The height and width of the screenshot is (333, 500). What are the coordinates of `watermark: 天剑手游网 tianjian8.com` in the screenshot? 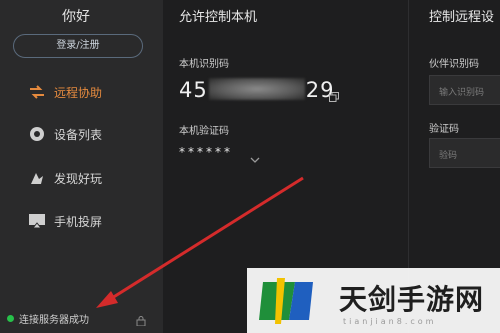 It's located at (373, 300).